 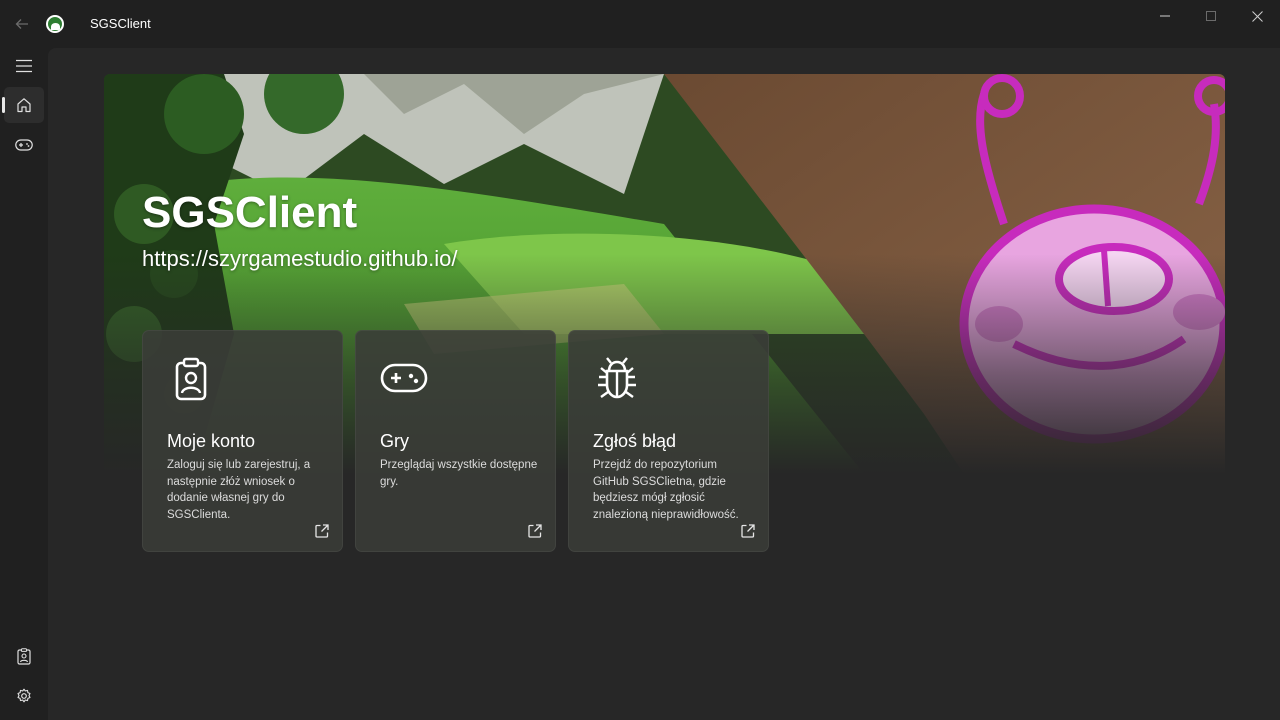 What do you see at coordinates (640, 24) in the screenshot?
I see `title-bar: SGSClient` at bounding box center [640, 24].